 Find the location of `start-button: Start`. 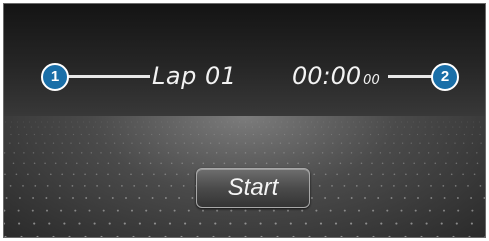

start-button: Start is located at coordinates (253, 188).